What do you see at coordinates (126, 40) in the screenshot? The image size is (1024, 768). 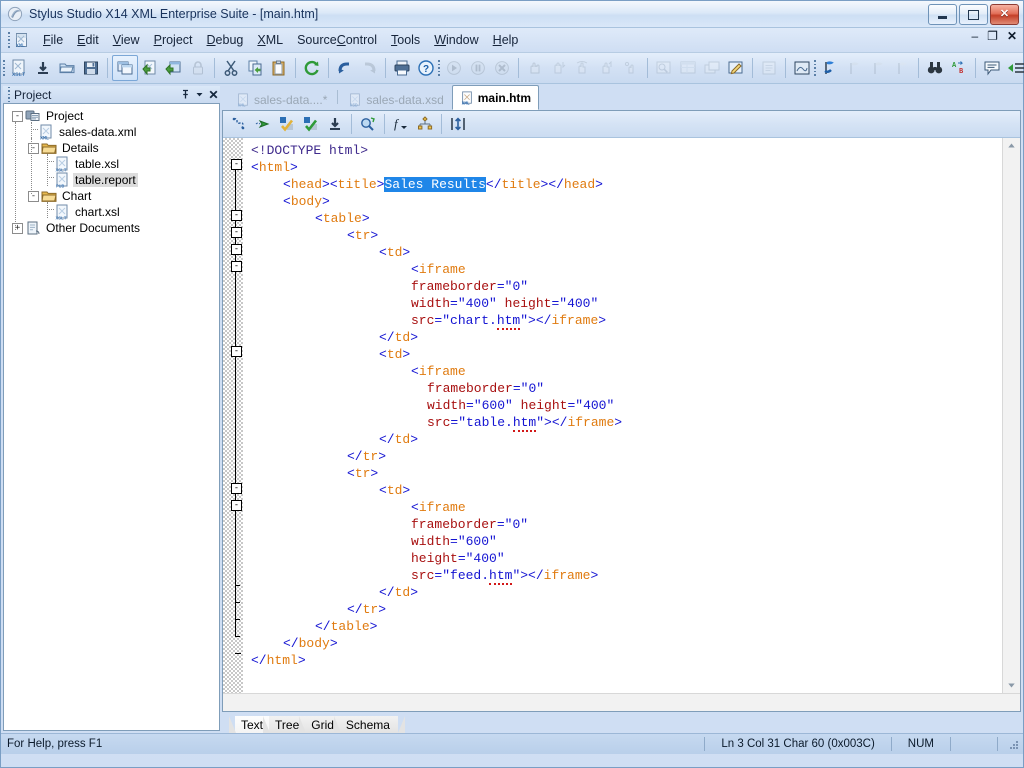 I see `menu-item-view: View` at bounding box center [126, 40].